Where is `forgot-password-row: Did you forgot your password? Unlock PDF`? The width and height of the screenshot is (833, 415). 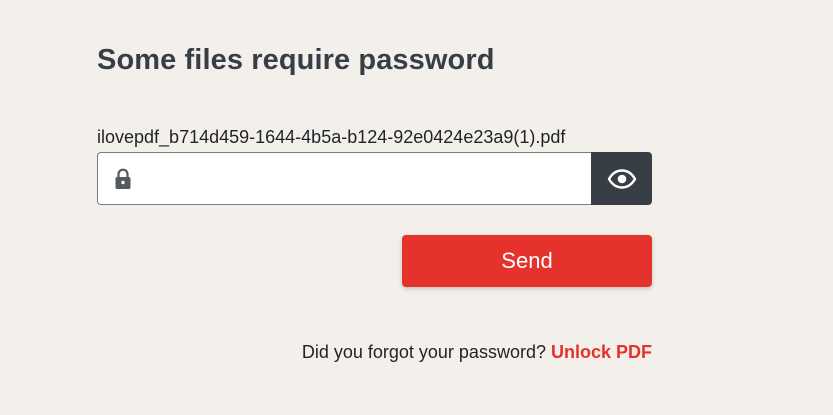
forgot-password-row: Did you forgot your password? Unlock PDF is located at coordinates (477, 352).